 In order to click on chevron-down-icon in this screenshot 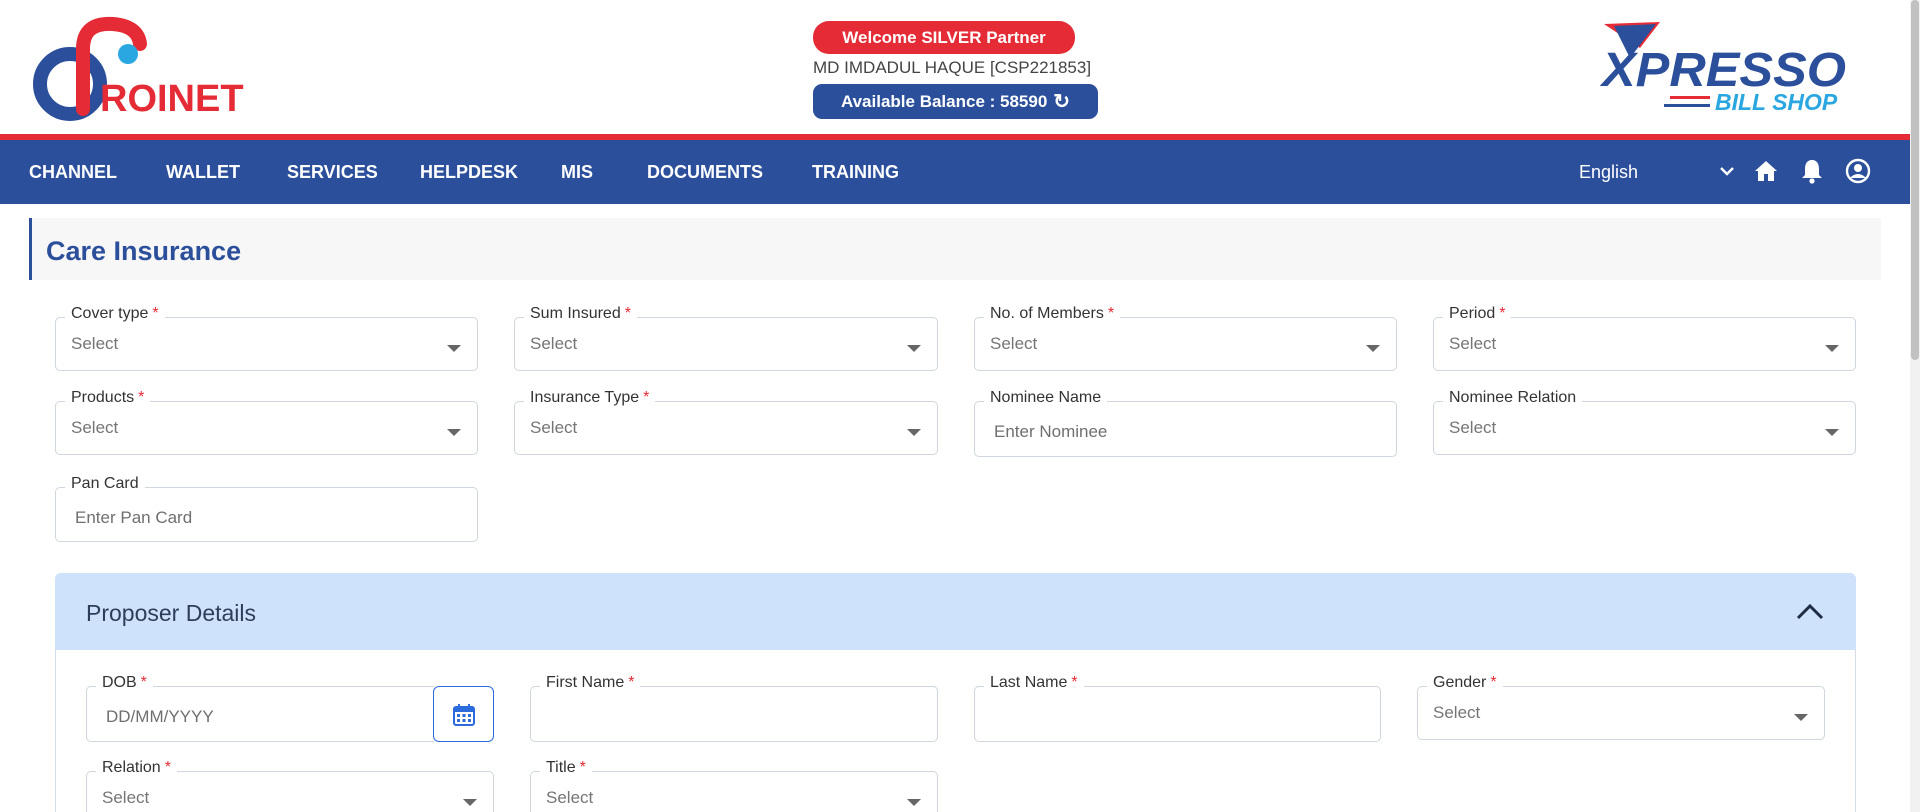, I will do `click(1727, 171)`.